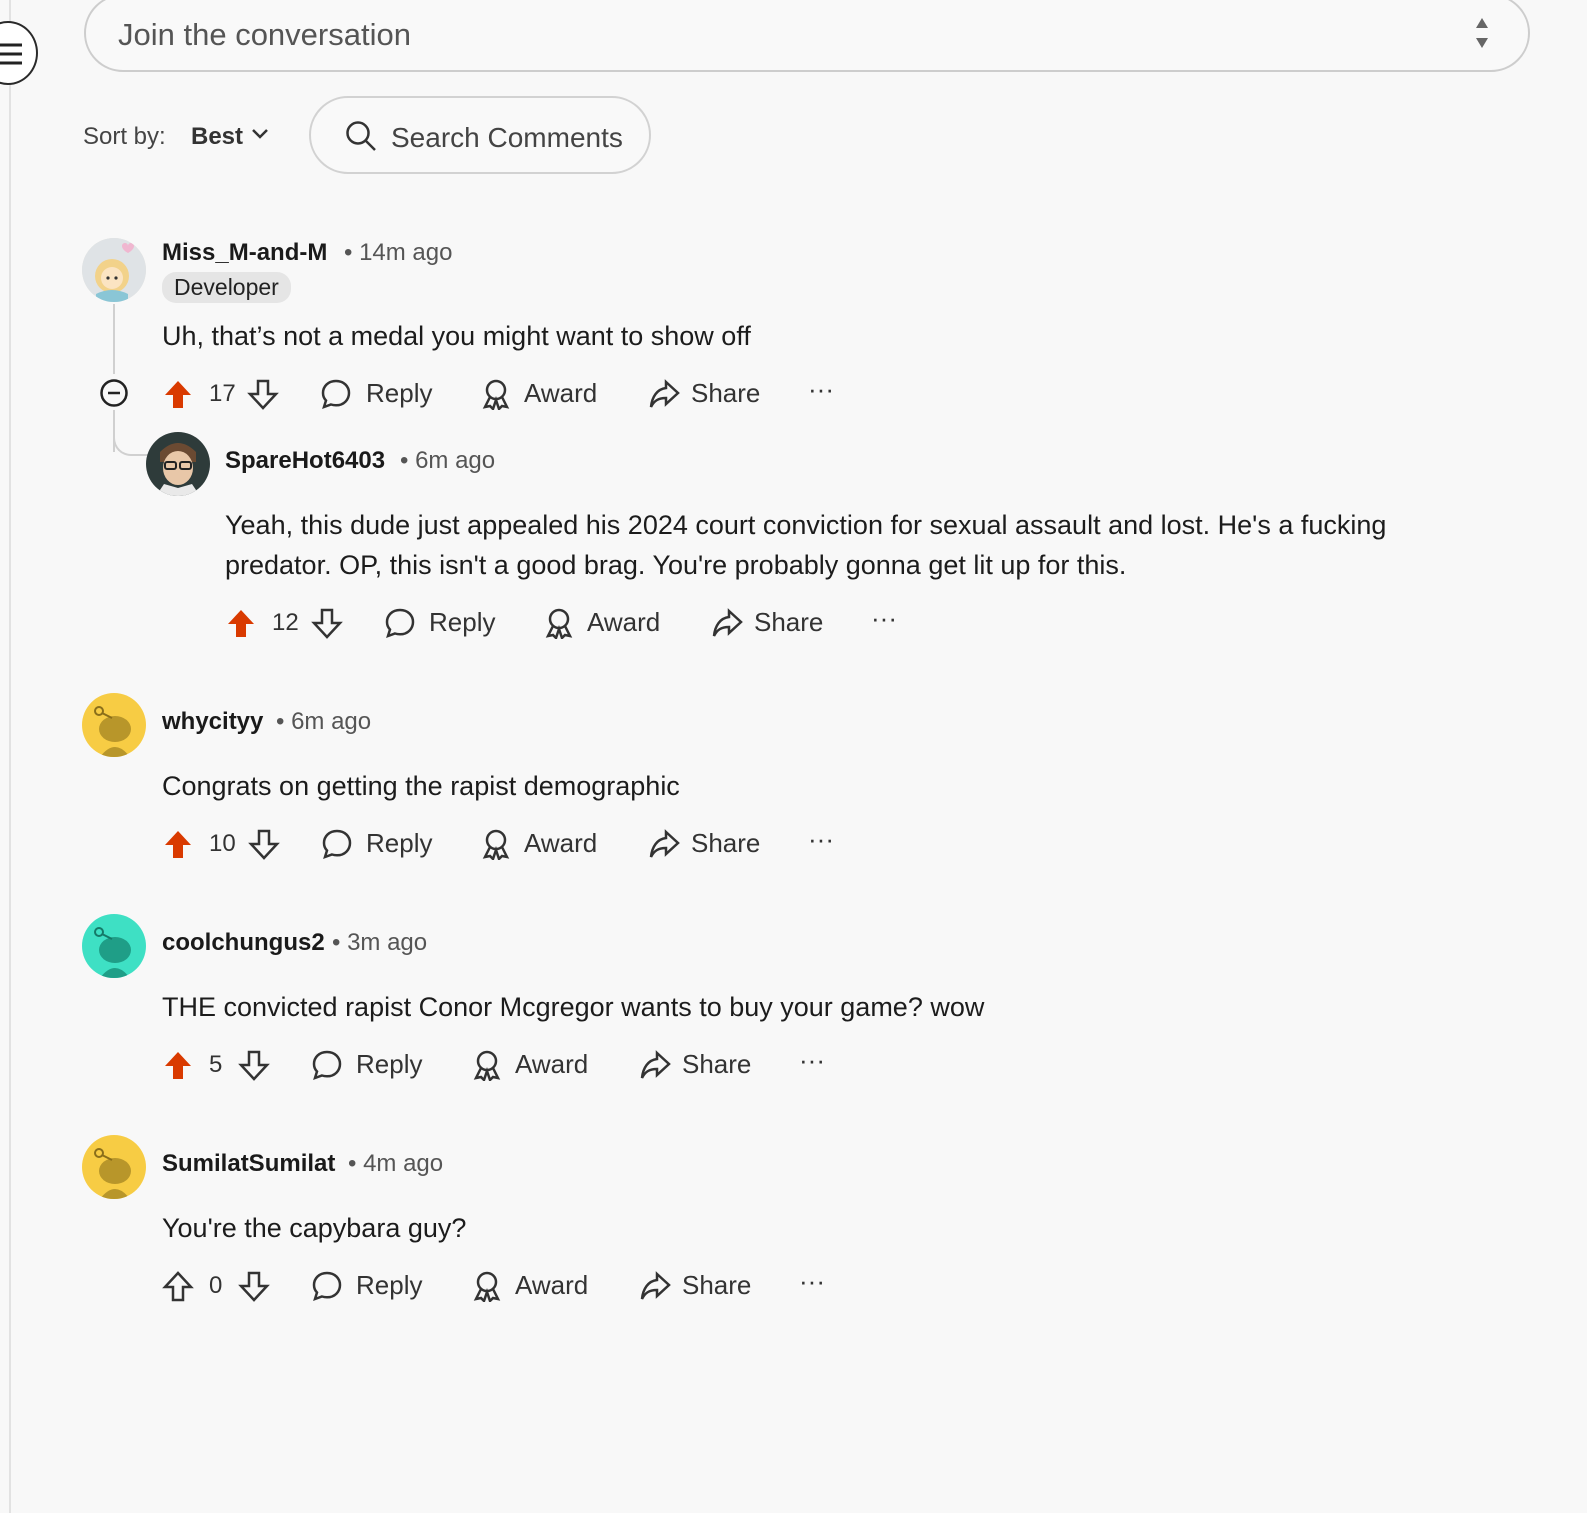 The width and height of the screenshot is (1587, 1513). Describe the element at coordinates (361, 136) in the screenshot. I see `search-icon` at that location.